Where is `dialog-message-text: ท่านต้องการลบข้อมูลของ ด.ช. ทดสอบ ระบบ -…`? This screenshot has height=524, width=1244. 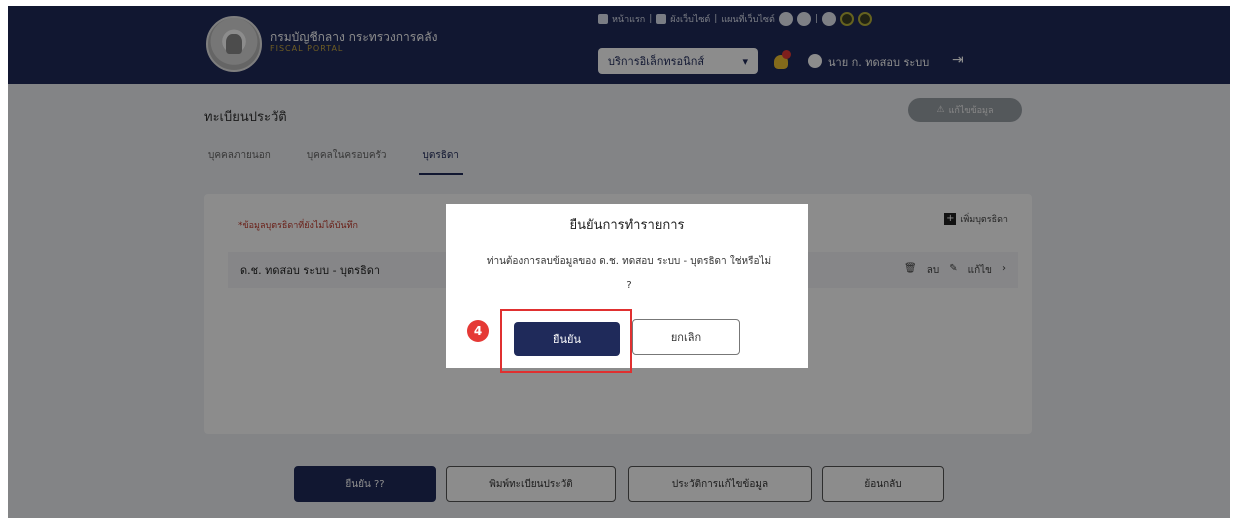
dialog-message-text: ท่านต้องการลบข้อมูลของ ด.ช. ทดสอบ ระบบ -… is located at coordinates (629, 261).